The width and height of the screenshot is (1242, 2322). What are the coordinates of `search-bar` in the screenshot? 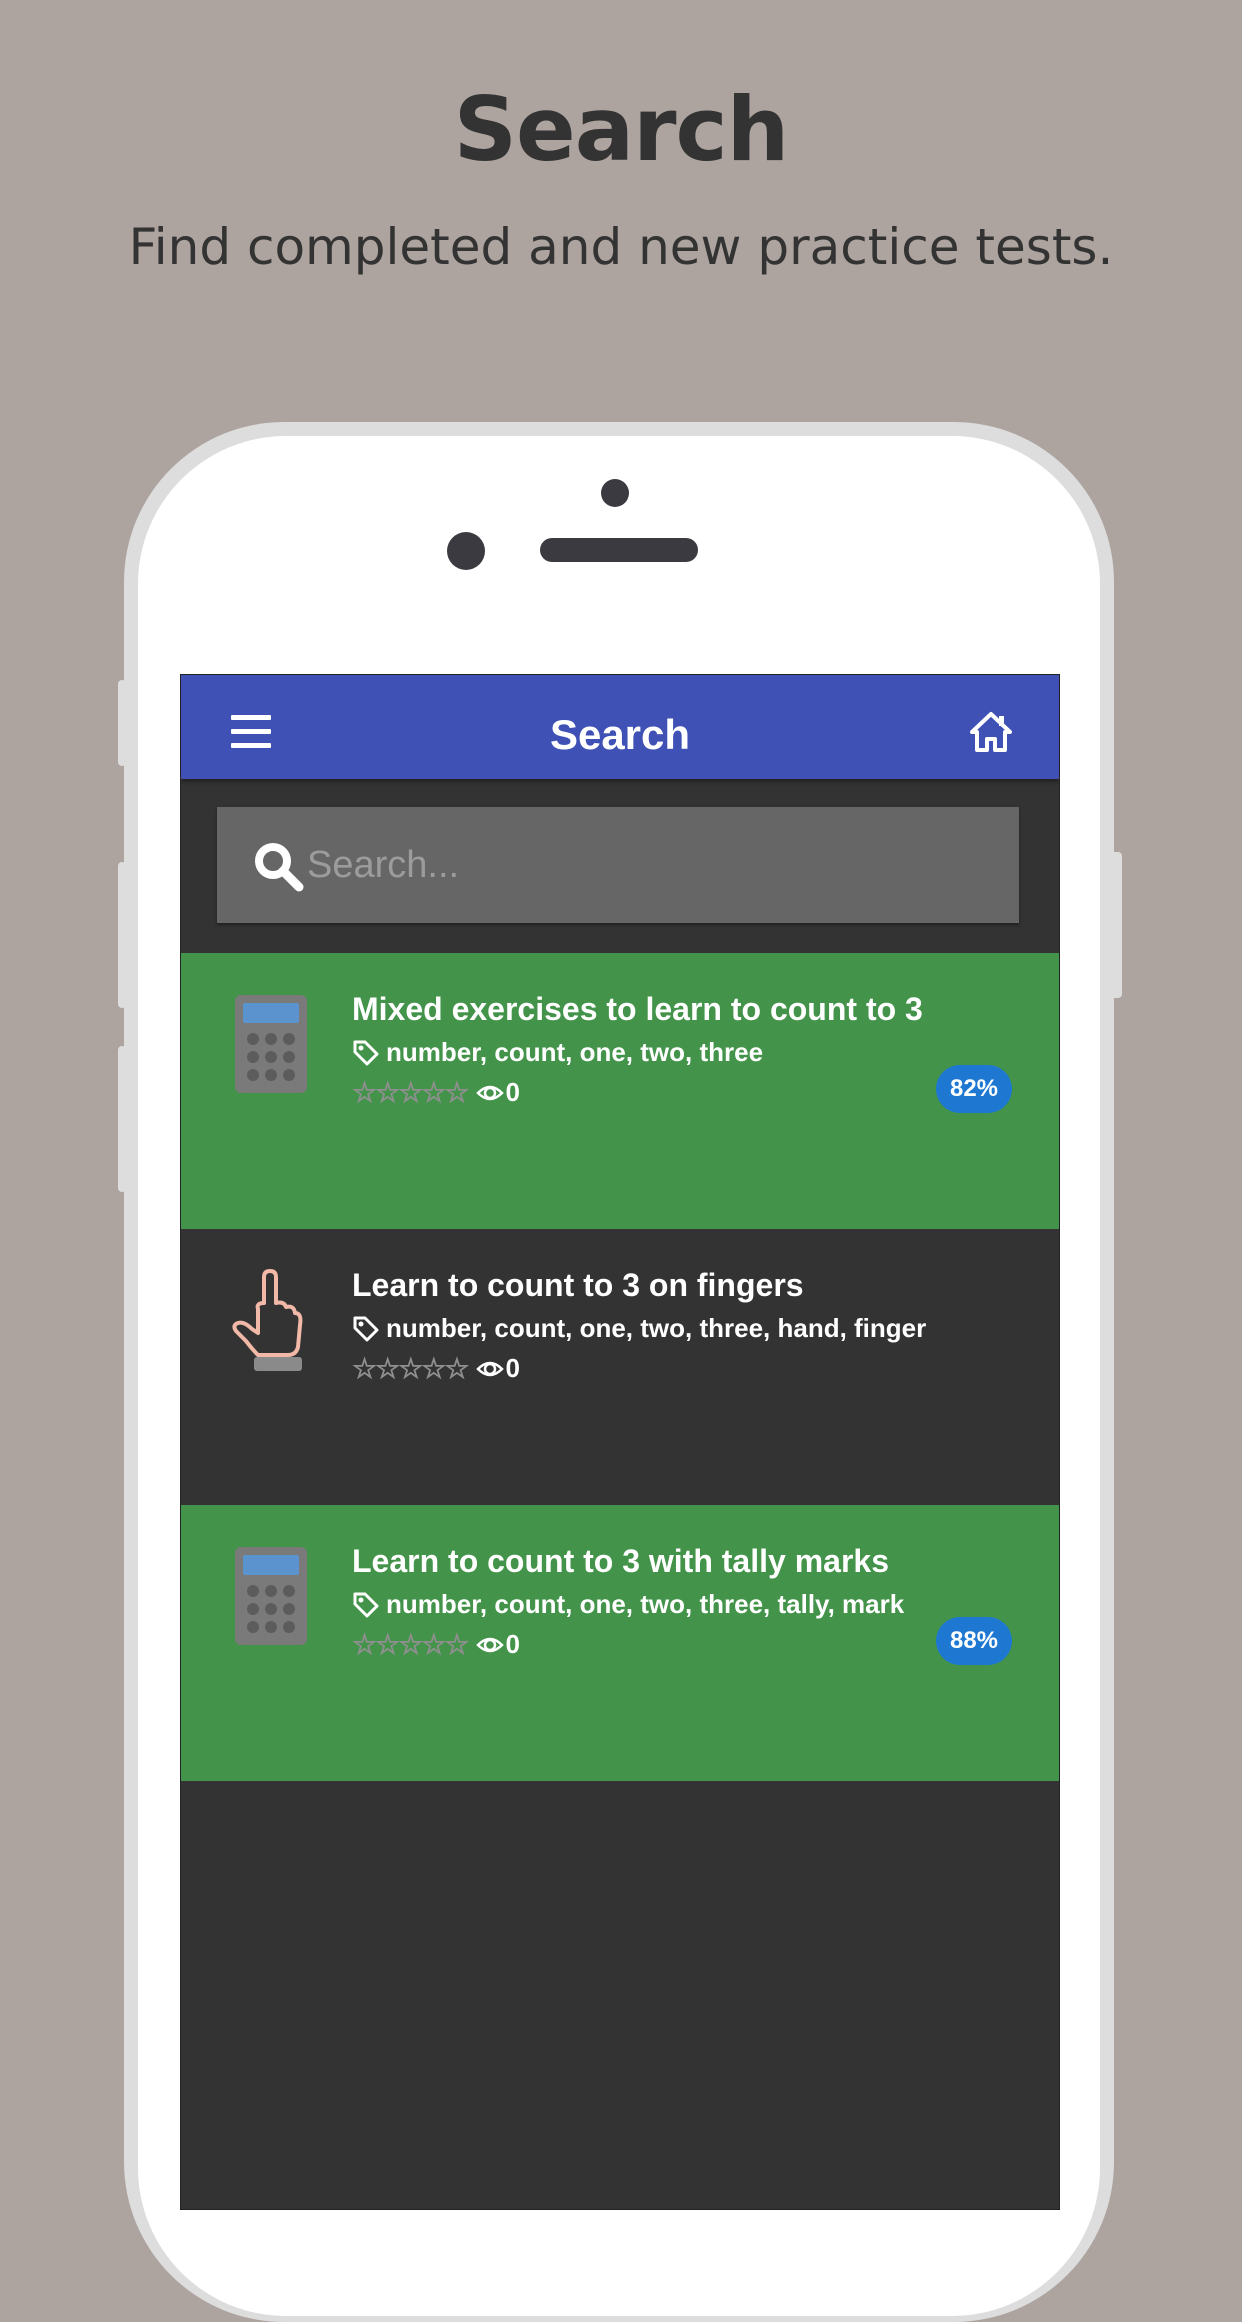 It's located at (618, 865).